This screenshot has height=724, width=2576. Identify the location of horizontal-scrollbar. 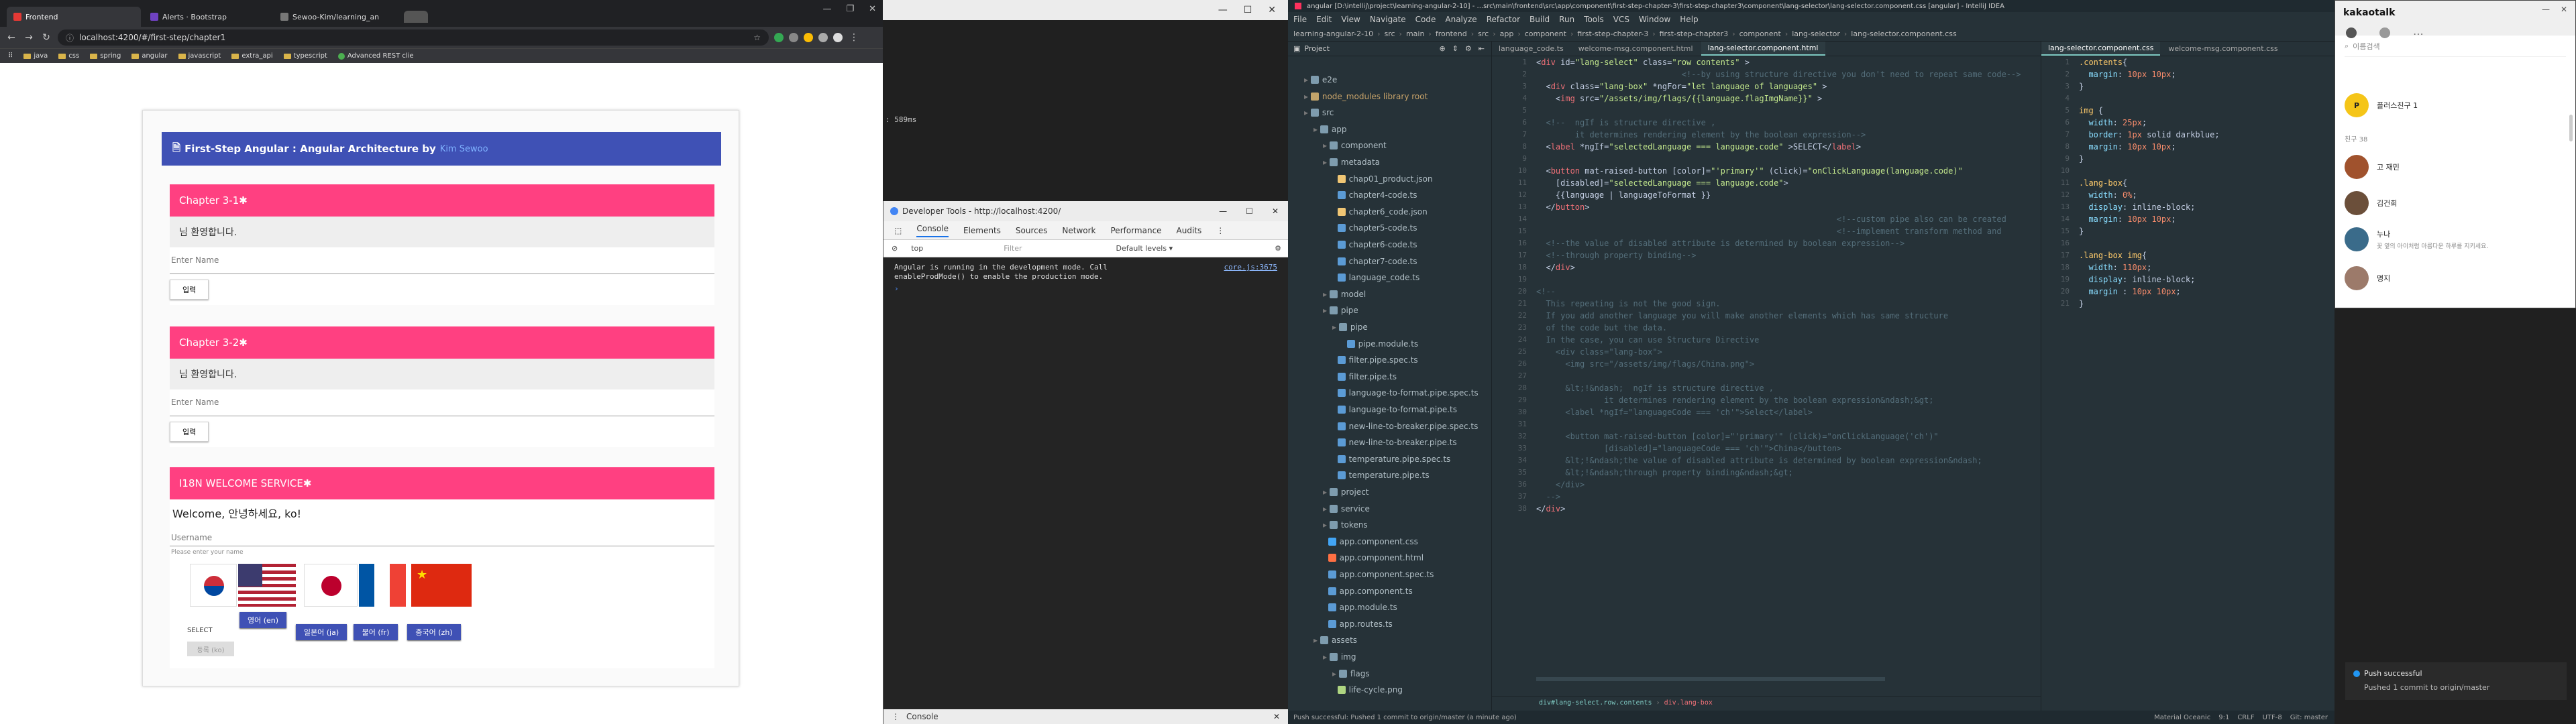
(1710, 679).